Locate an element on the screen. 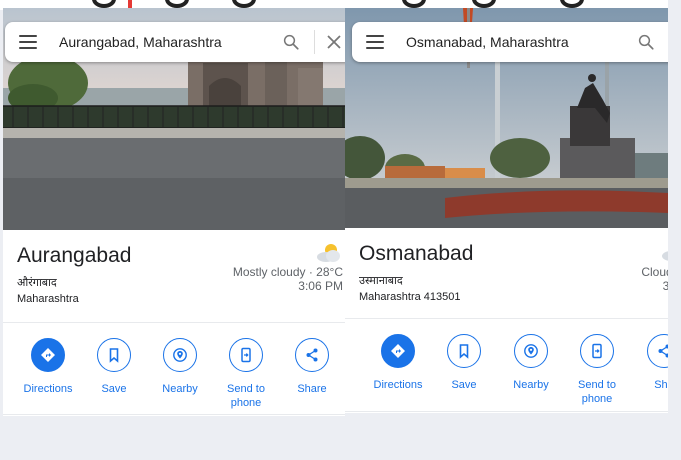  local-time: 3:12 is located at coordinates (665, 286).